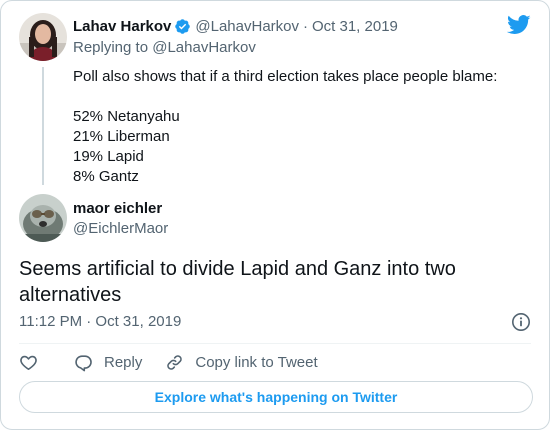 The width and height of the screenshot is (550, 430). Describe the element at coordinates (175, 362) in the screenshot. I see `link-icon` at that location.